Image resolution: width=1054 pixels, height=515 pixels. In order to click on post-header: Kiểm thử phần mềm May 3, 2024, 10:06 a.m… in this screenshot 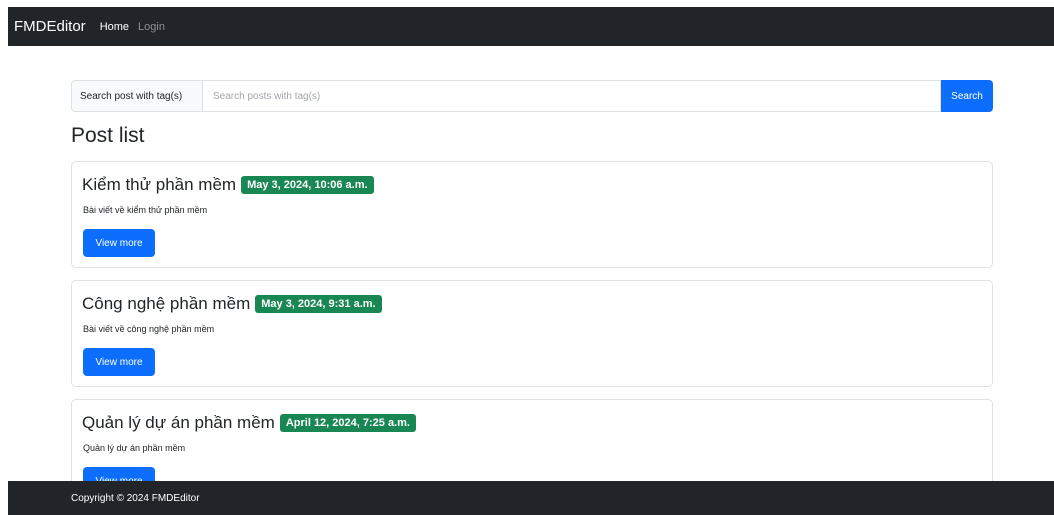, I will do `click(228, 185)`.